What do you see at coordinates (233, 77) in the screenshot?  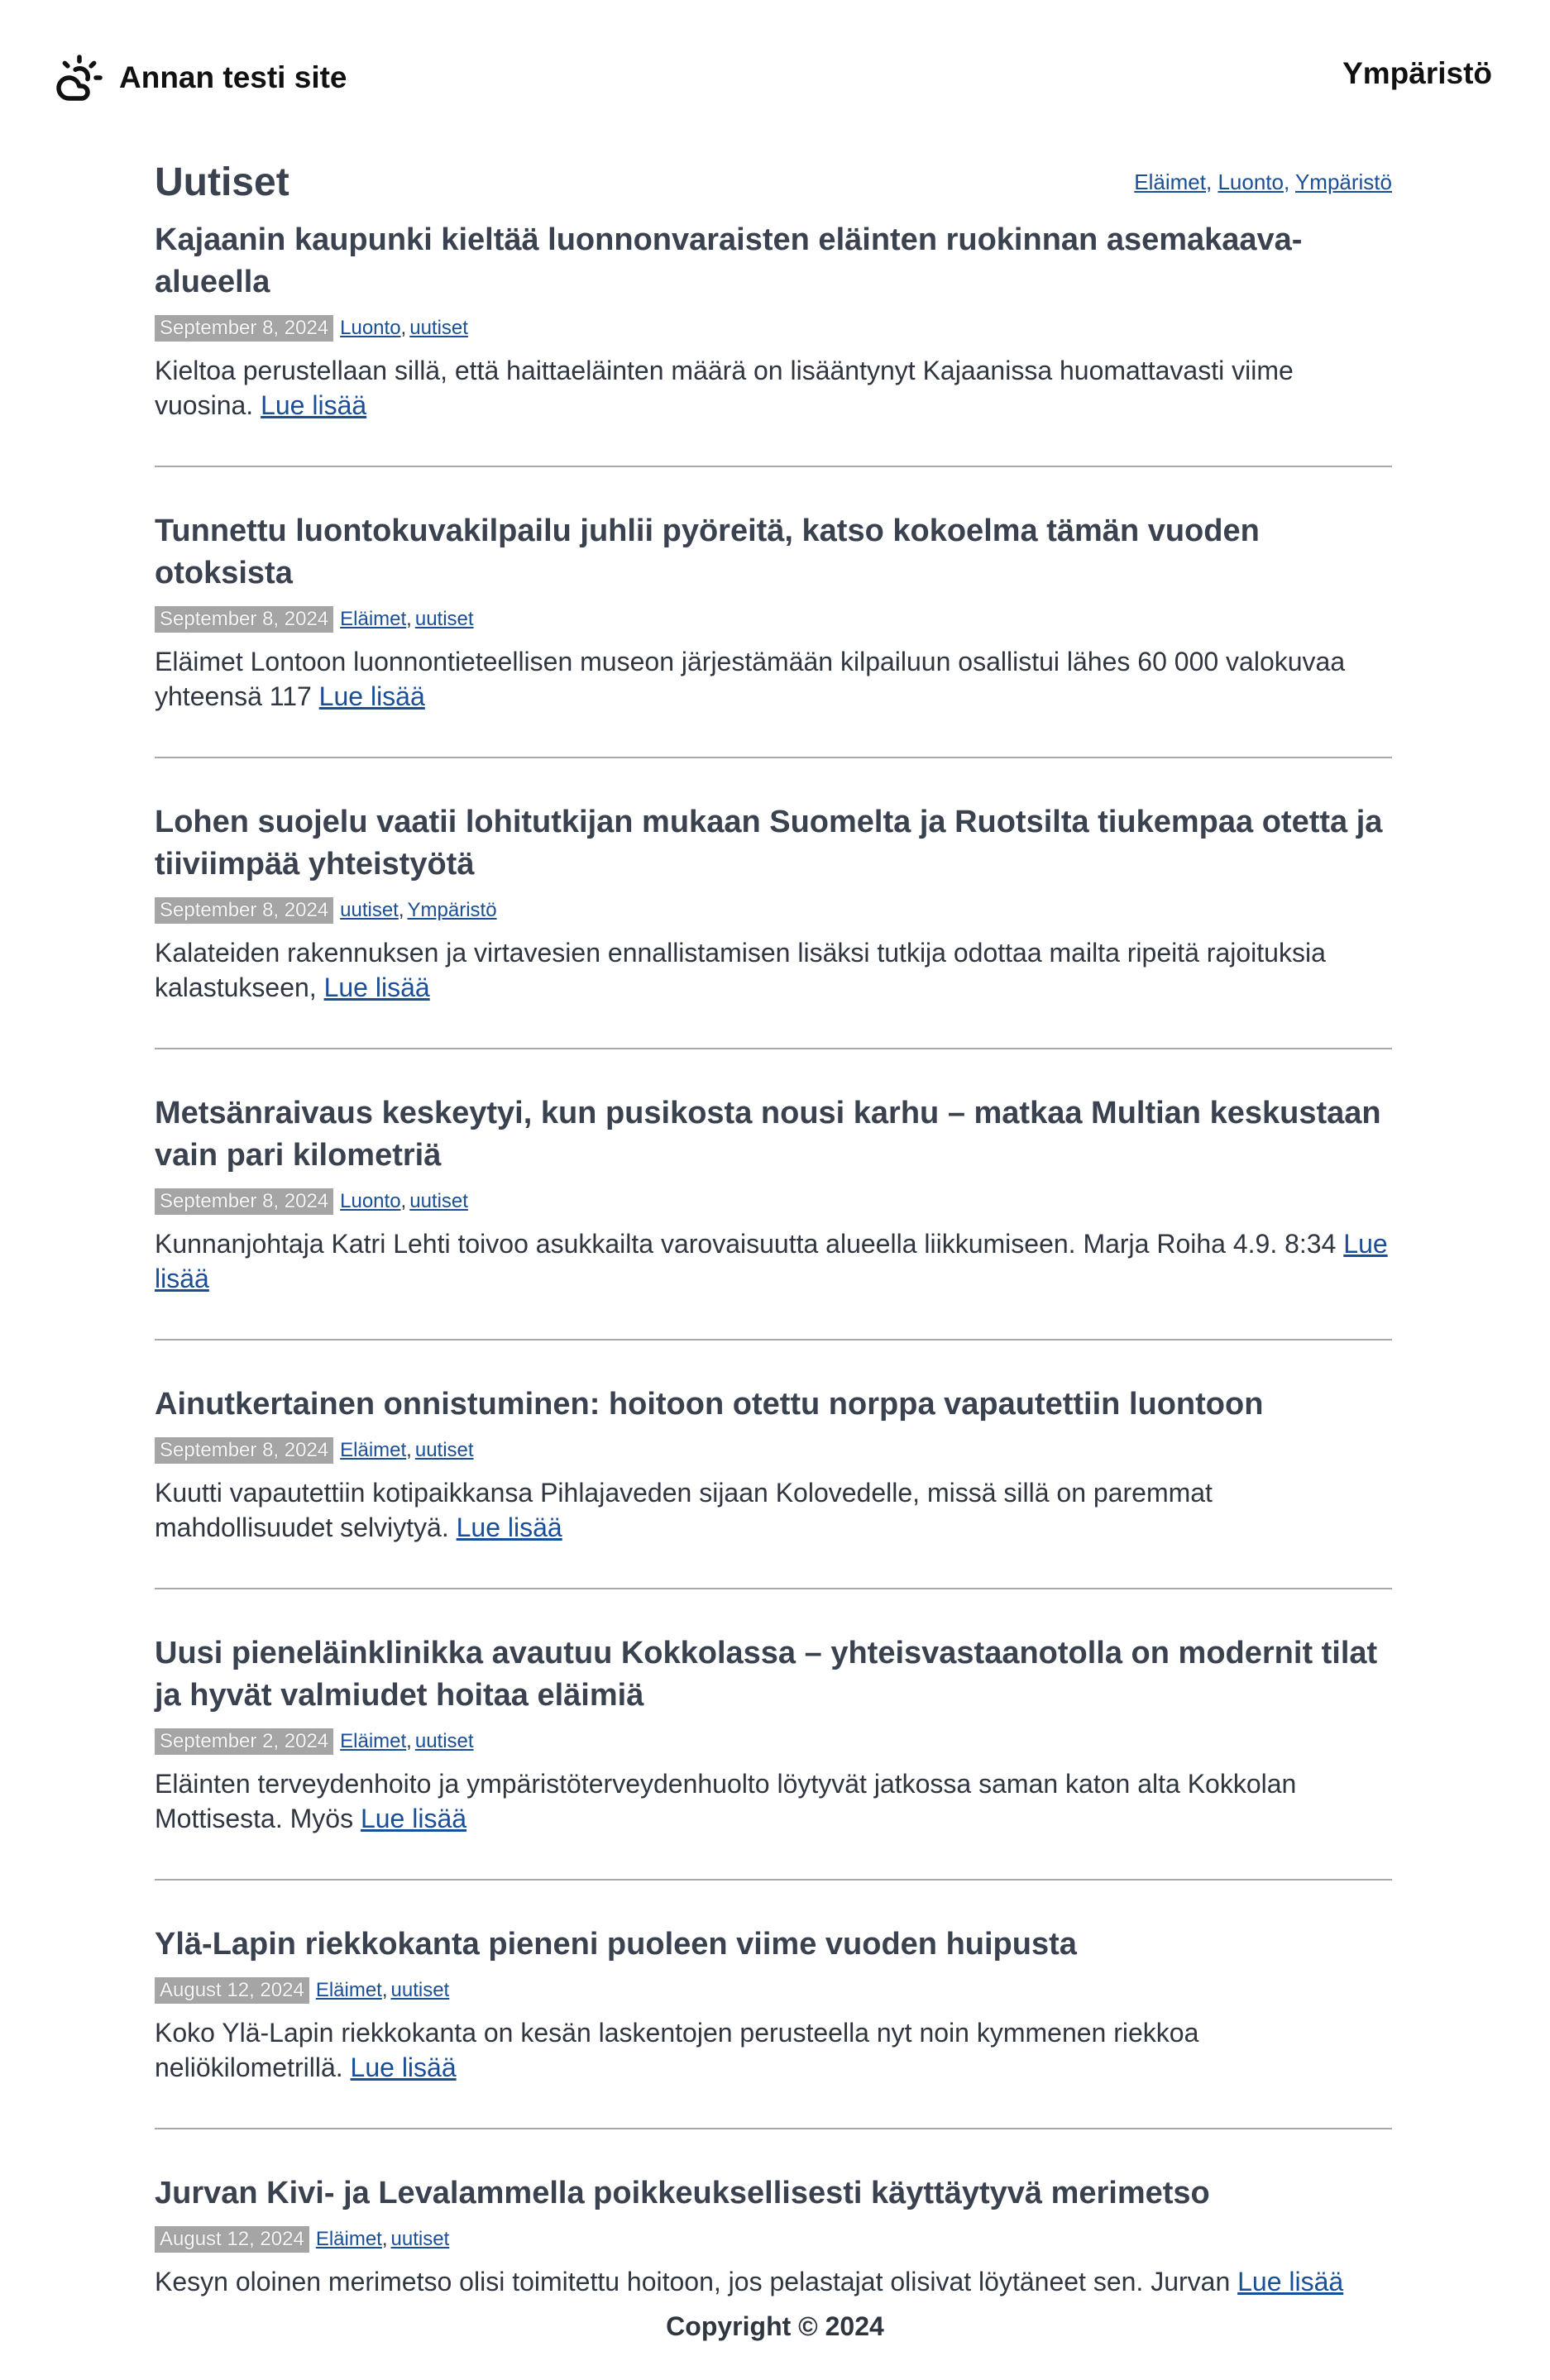 I see `site-name: Annan testi site` at bounding box center [233, 77].